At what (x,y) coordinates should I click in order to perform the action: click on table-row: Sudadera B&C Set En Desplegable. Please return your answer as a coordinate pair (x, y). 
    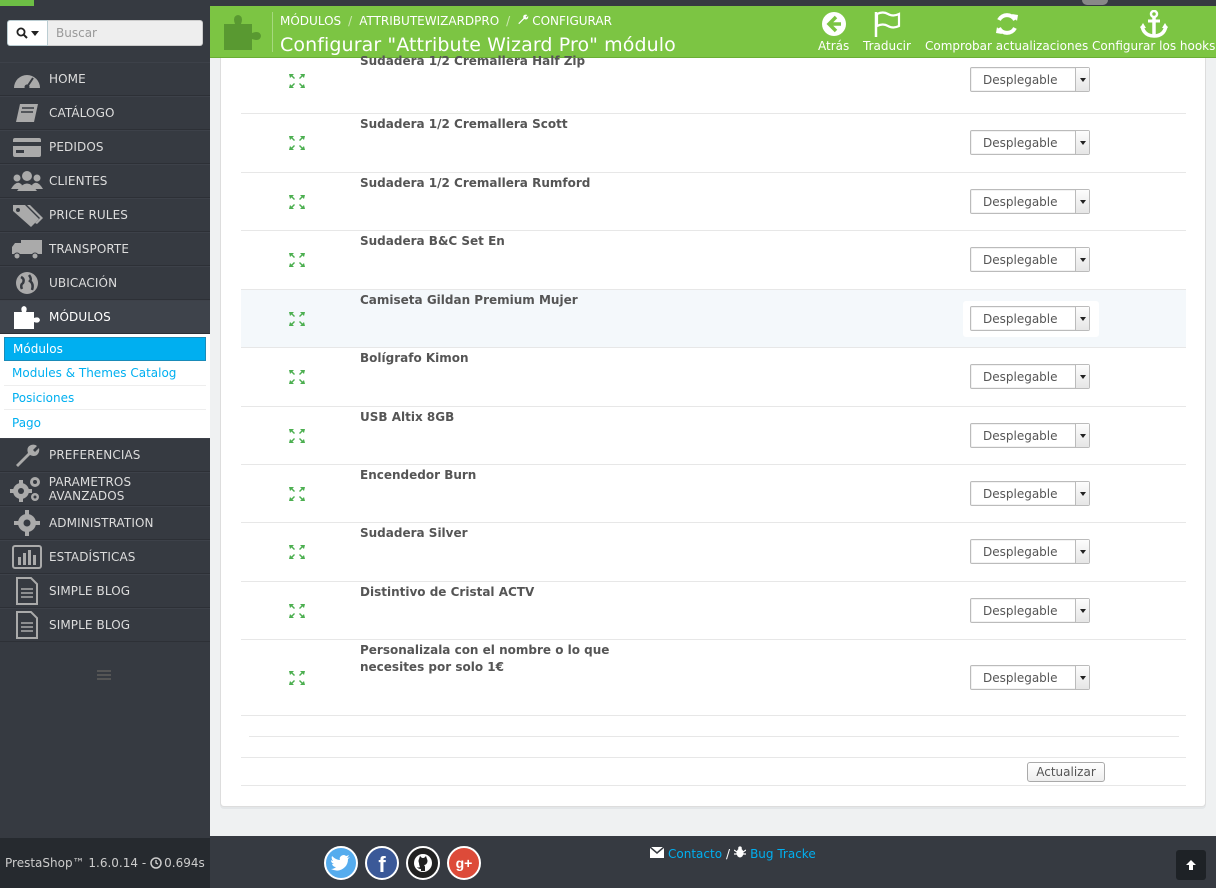
    Looking at the image, I should click on (713, 260).